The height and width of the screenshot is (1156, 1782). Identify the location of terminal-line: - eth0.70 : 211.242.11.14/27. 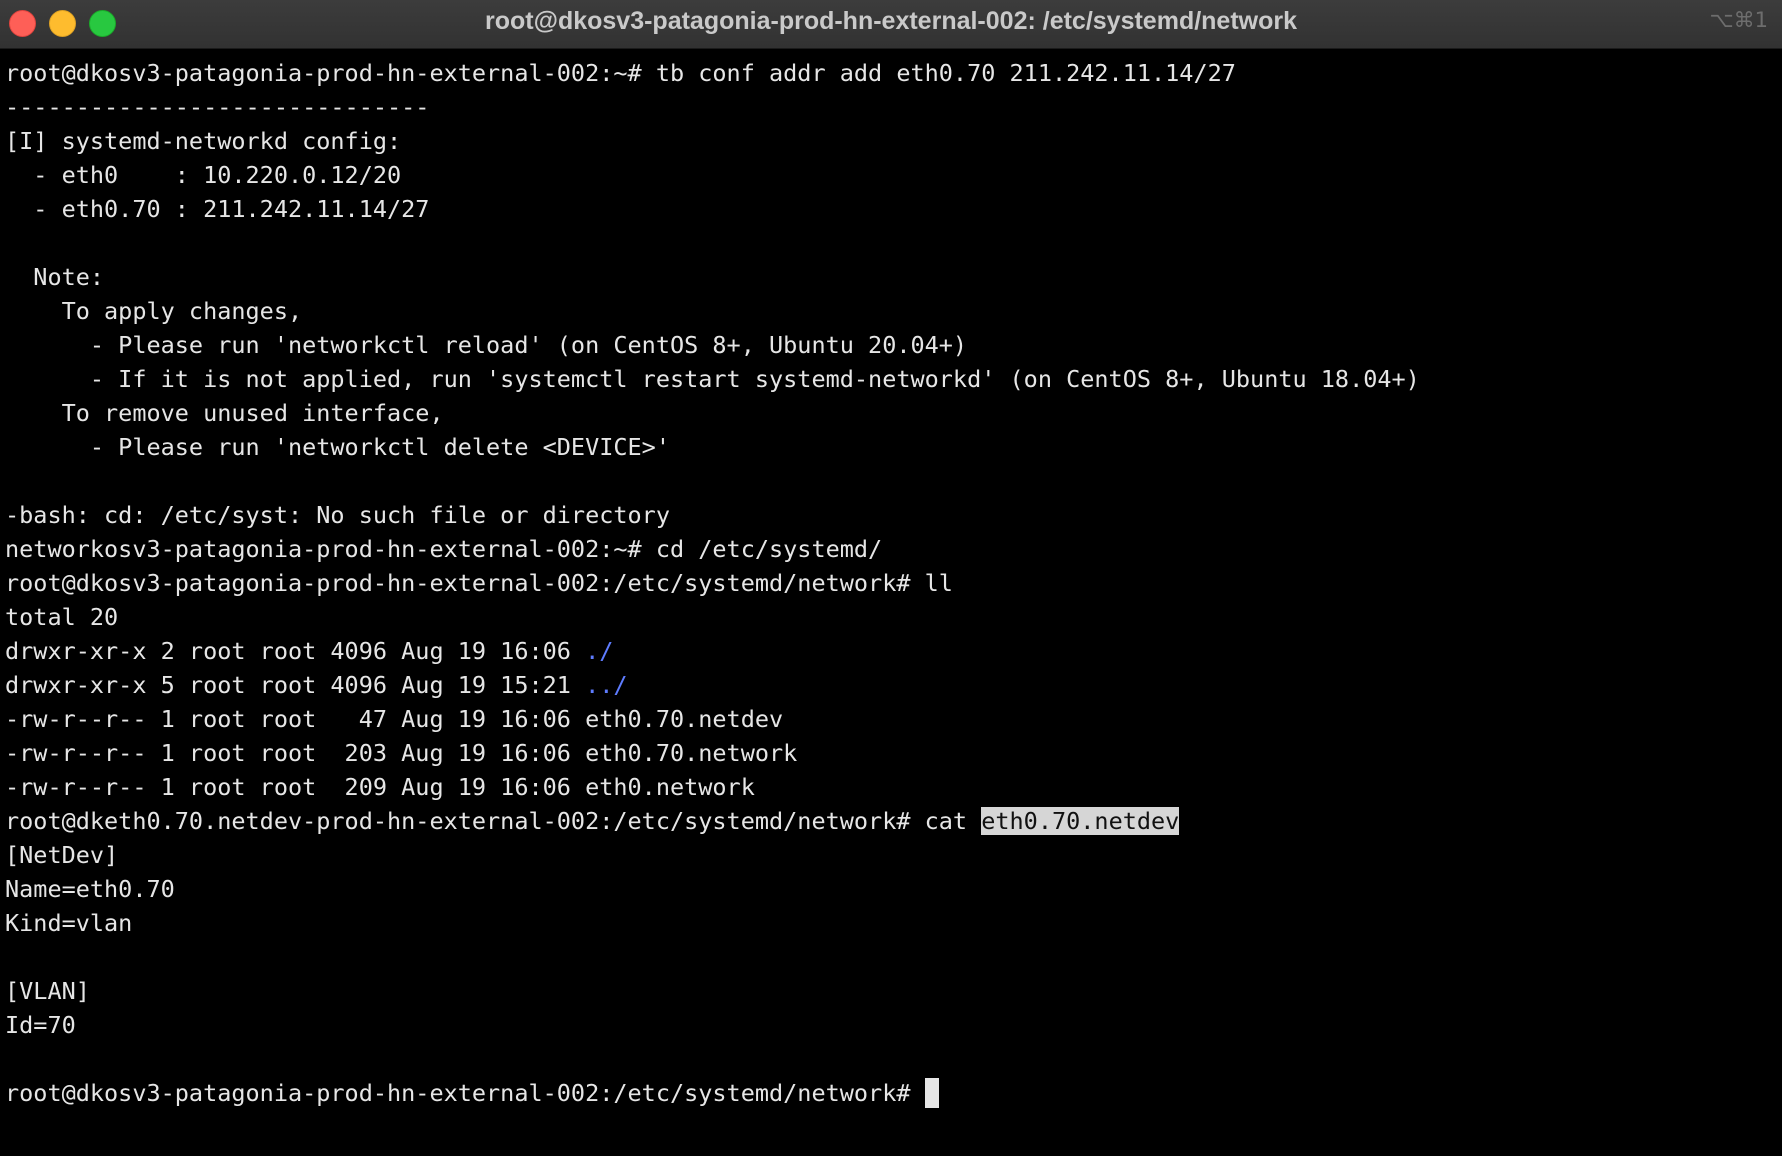
(217, 209).